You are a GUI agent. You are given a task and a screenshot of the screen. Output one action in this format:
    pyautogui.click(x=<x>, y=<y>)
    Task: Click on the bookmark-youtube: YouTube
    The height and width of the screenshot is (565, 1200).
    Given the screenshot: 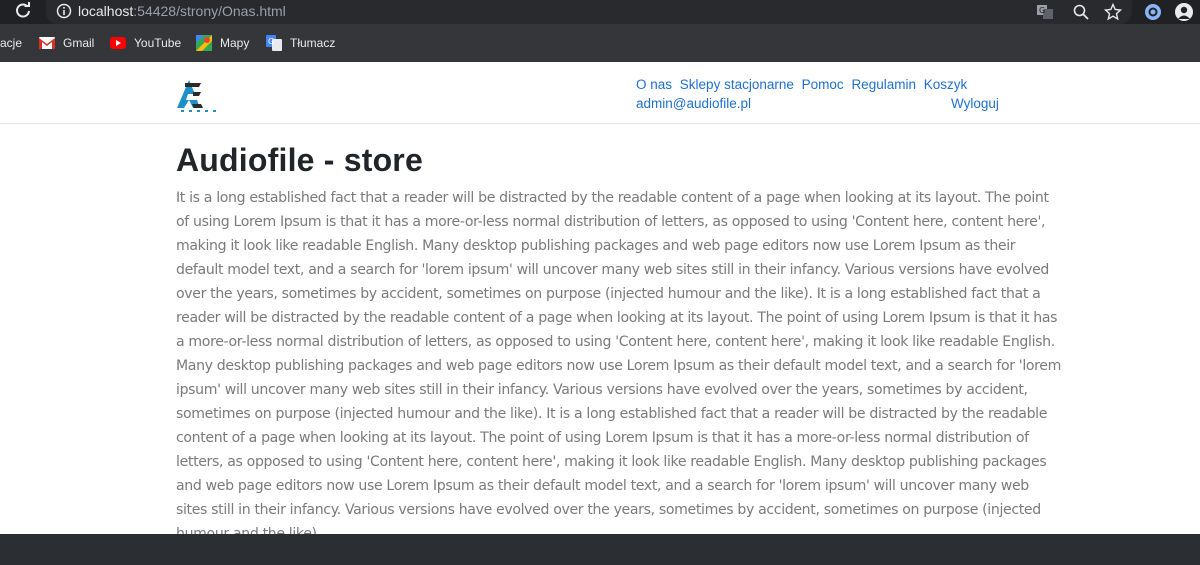 What is the action you would take?
    pyautogui.click(x=145, y=43)
    